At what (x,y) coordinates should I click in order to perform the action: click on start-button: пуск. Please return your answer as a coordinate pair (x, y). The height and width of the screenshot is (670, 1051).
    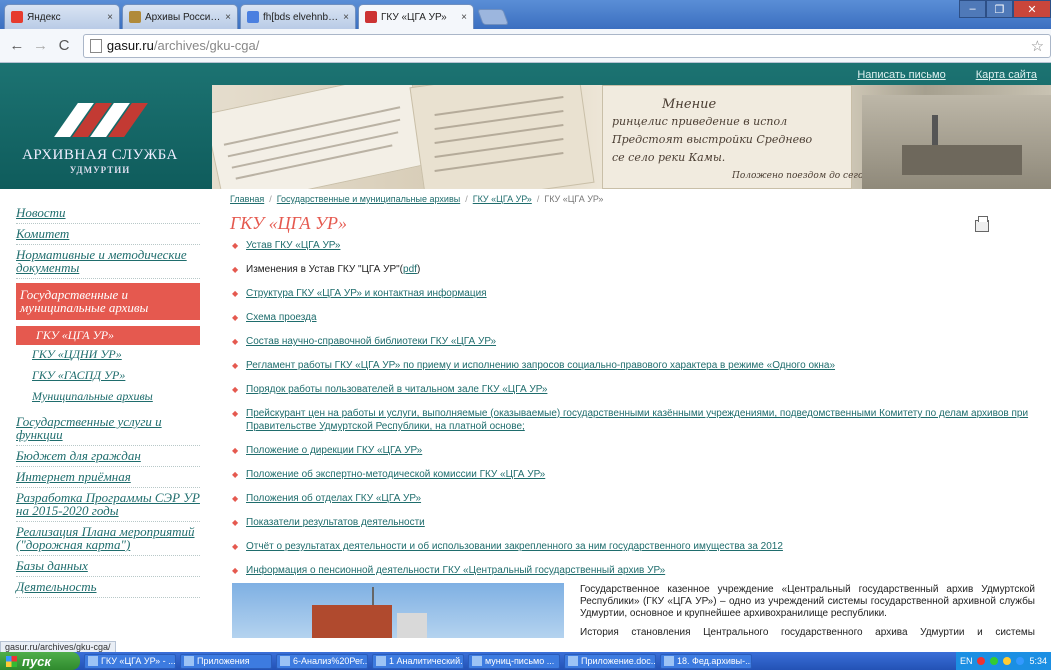
    Looking at the image, I should click on (40, 661).